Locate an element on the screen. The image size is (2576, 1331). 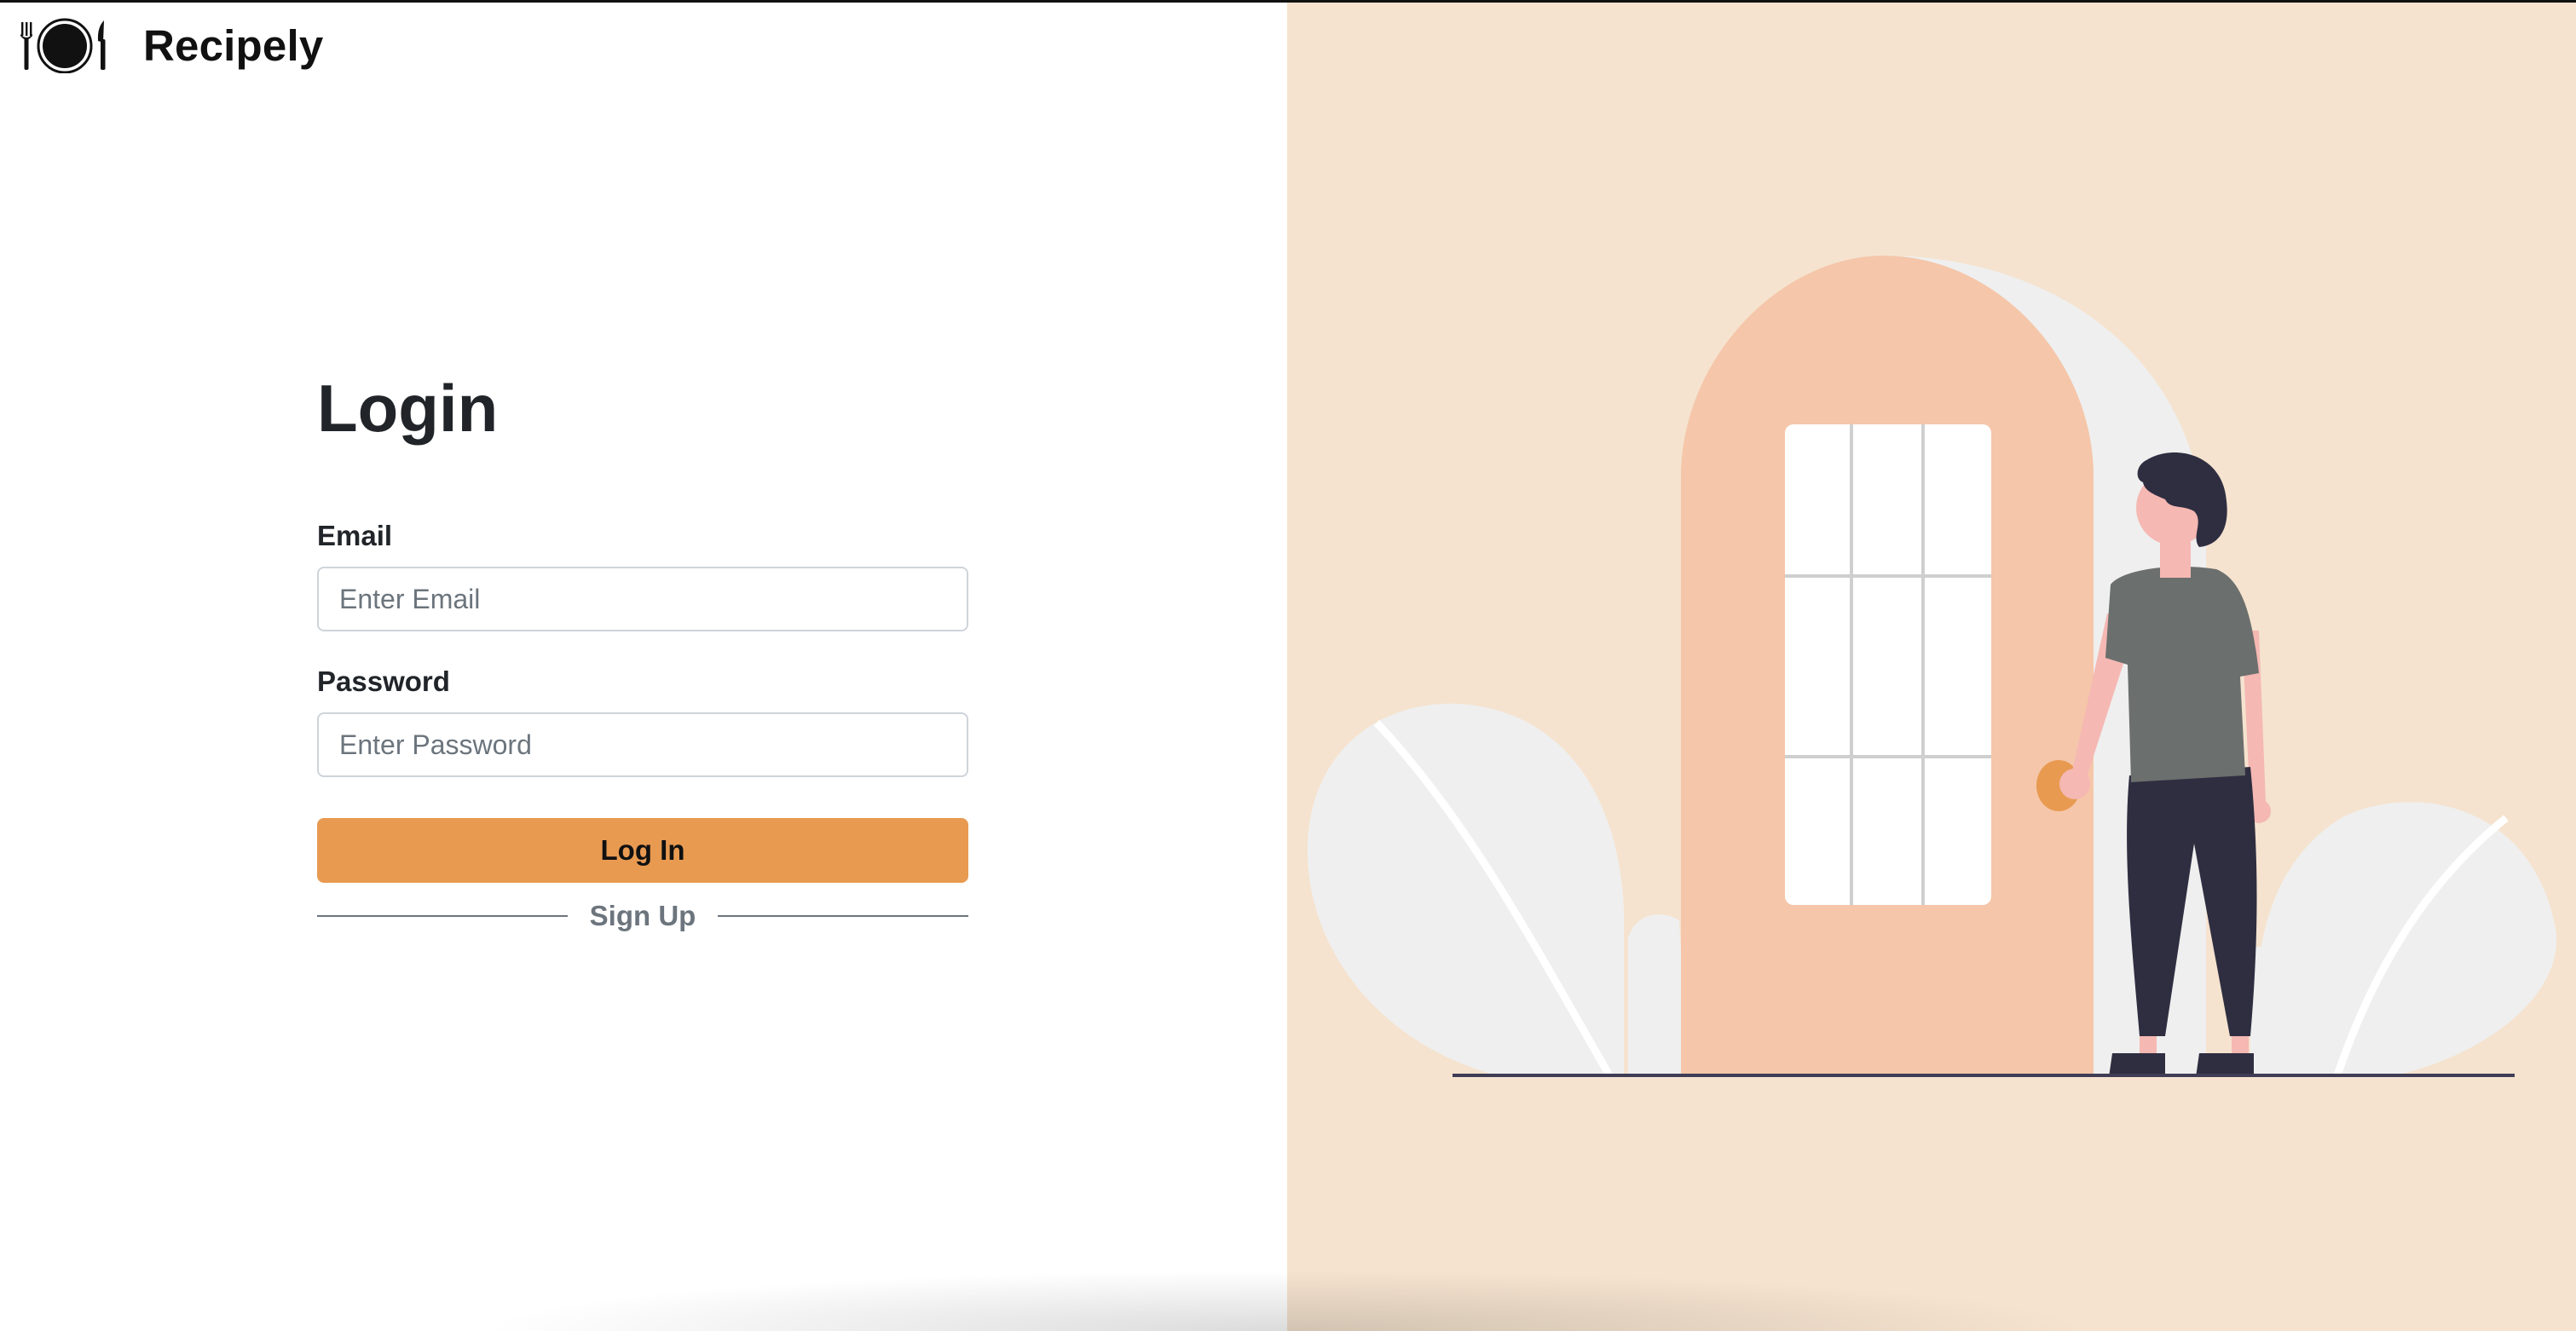
divider-line-right is located at coordinates (843, 916).